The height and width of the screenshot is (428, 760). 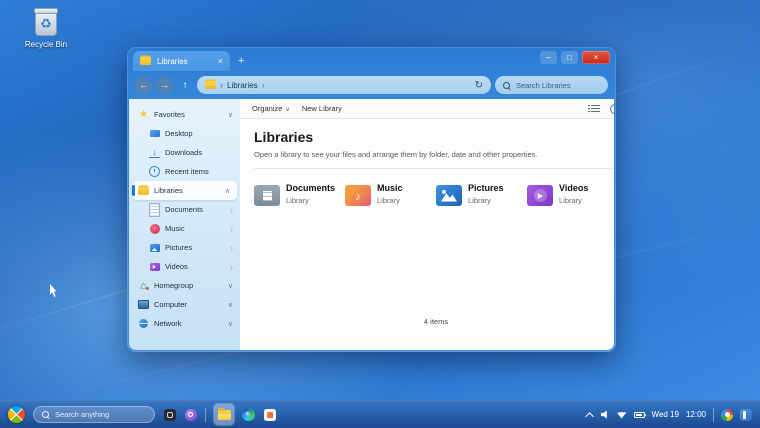 I want to click on library-name: Videos, so click(x=574, y=188).